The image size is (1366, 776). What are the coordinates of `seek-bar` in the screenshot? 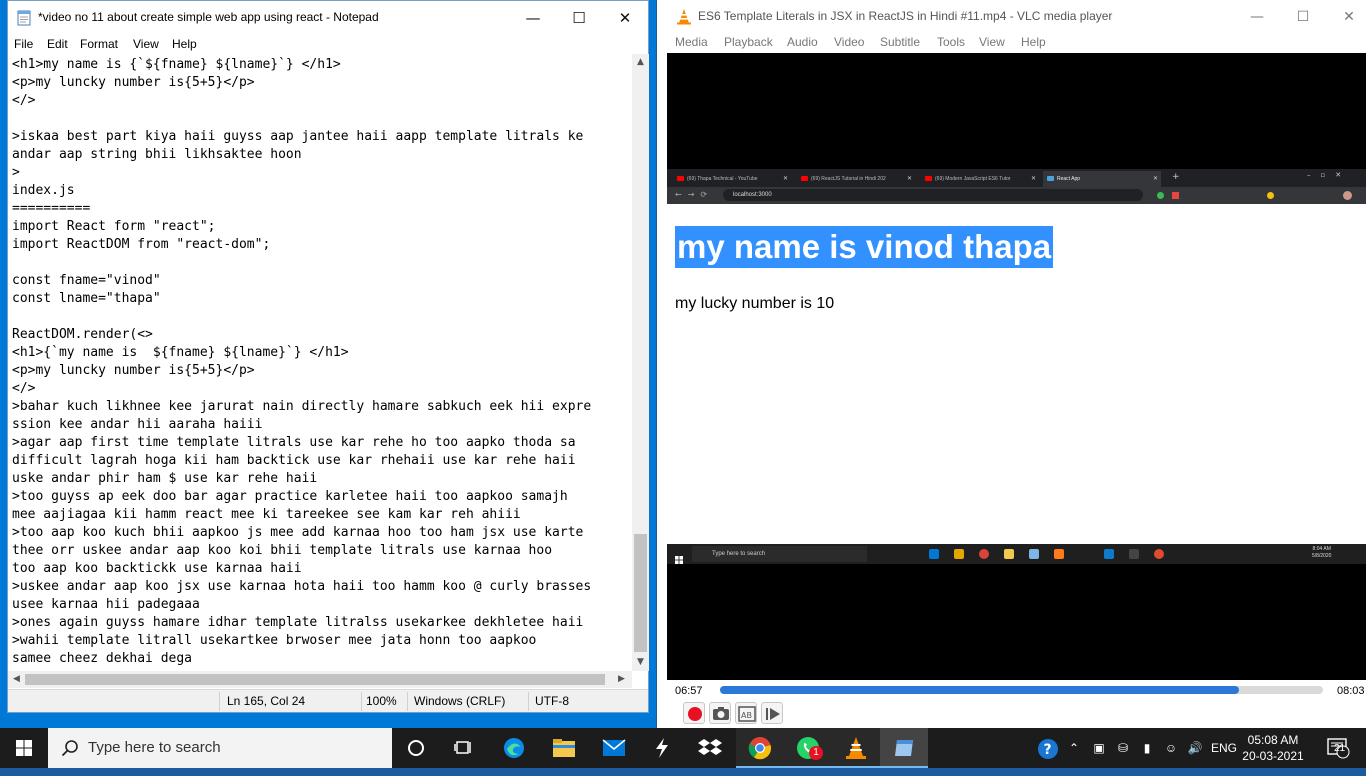 It's located at (1021, 690).